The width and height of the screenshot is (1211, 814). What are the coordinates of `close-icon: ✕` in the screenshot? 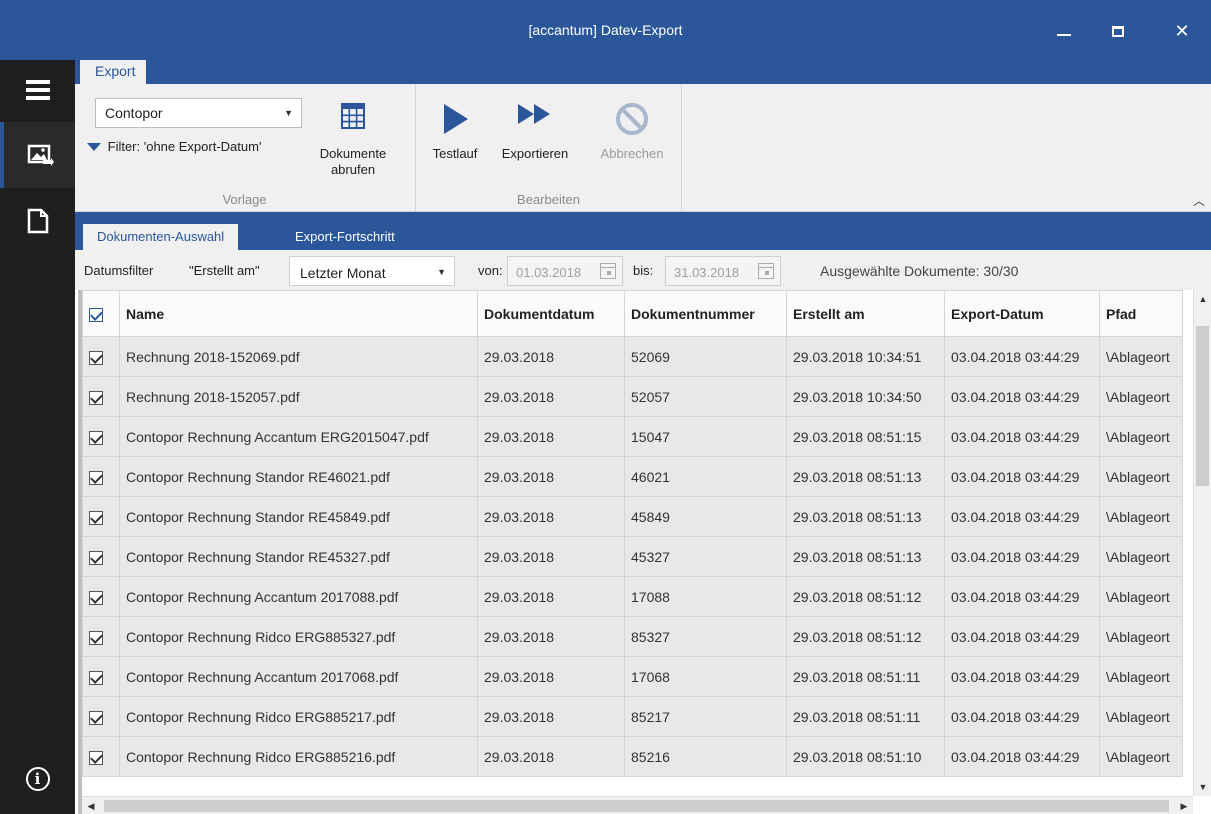 It's located at (1182, 30).